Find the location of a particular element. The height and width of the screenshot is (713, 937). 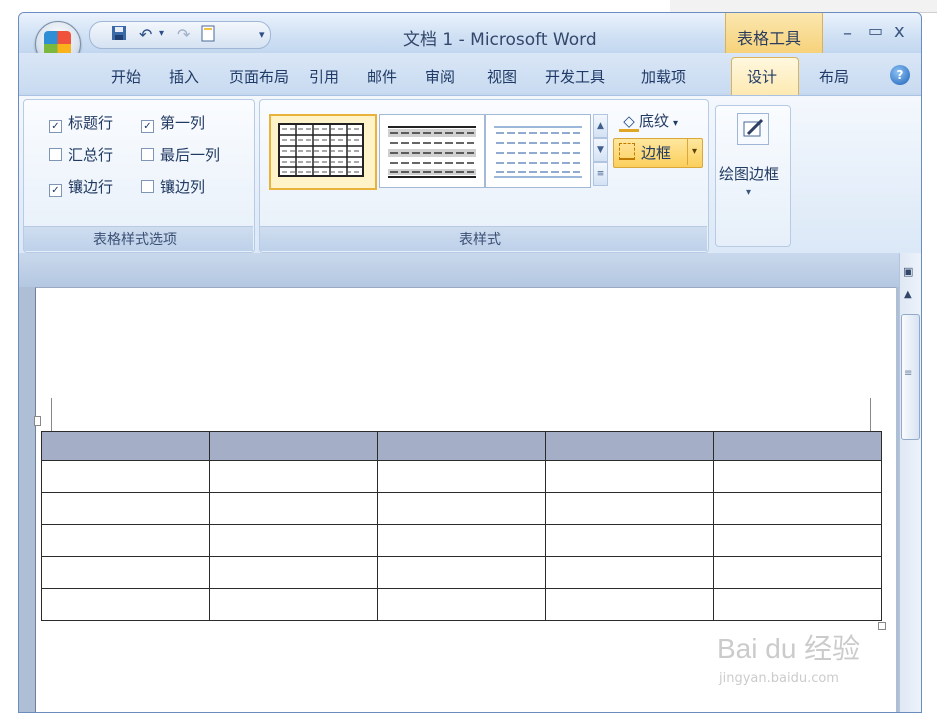

table-style-light-list is located at coordinates (538, 151).